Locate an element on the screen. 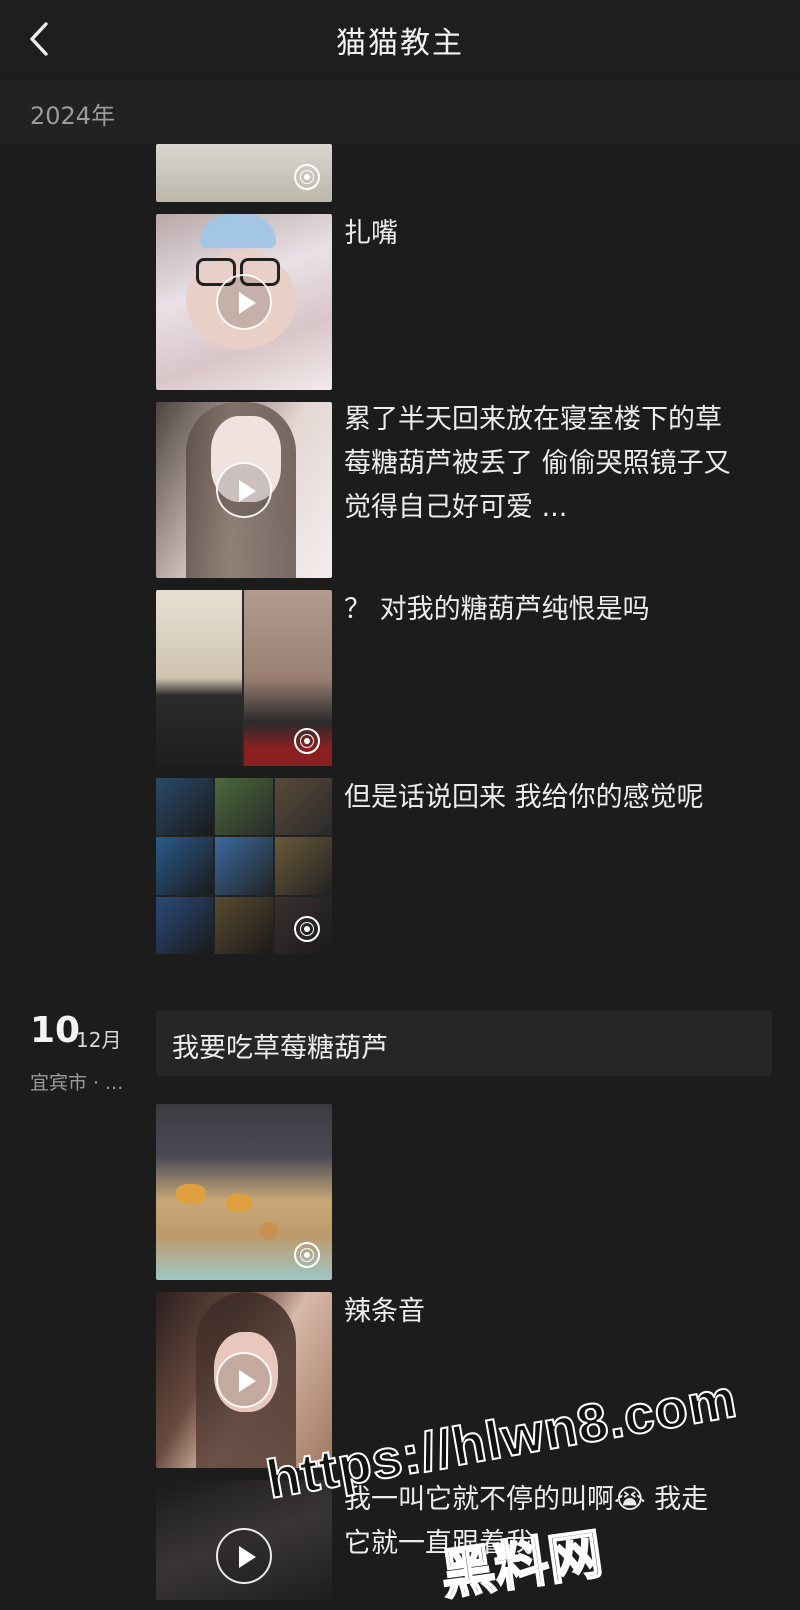  post-caption: 我一叫它就不停的叫啊😭 我走它就一直跟着我 is located at coordinates (526, 1521).